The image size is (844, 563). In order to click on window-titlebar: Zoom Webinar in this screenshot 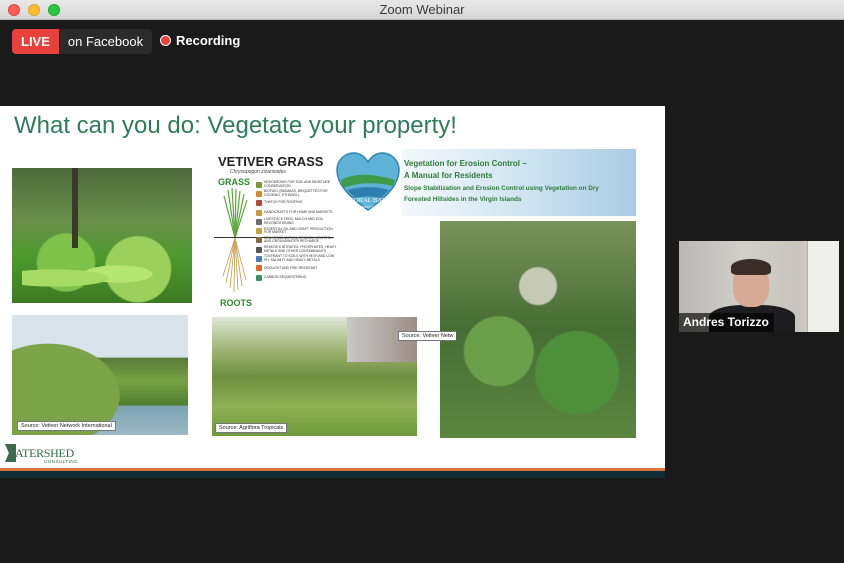, I will do `click(422, 10)`.